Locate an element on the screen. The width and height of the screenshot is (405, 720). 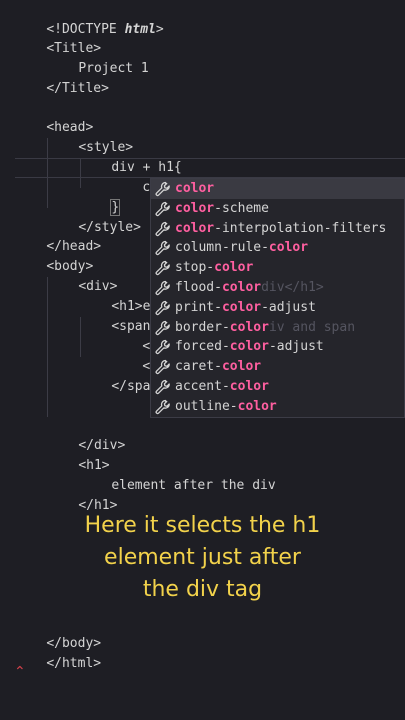
suggestion-prefix: caret- is located at coordinates (198, 367).